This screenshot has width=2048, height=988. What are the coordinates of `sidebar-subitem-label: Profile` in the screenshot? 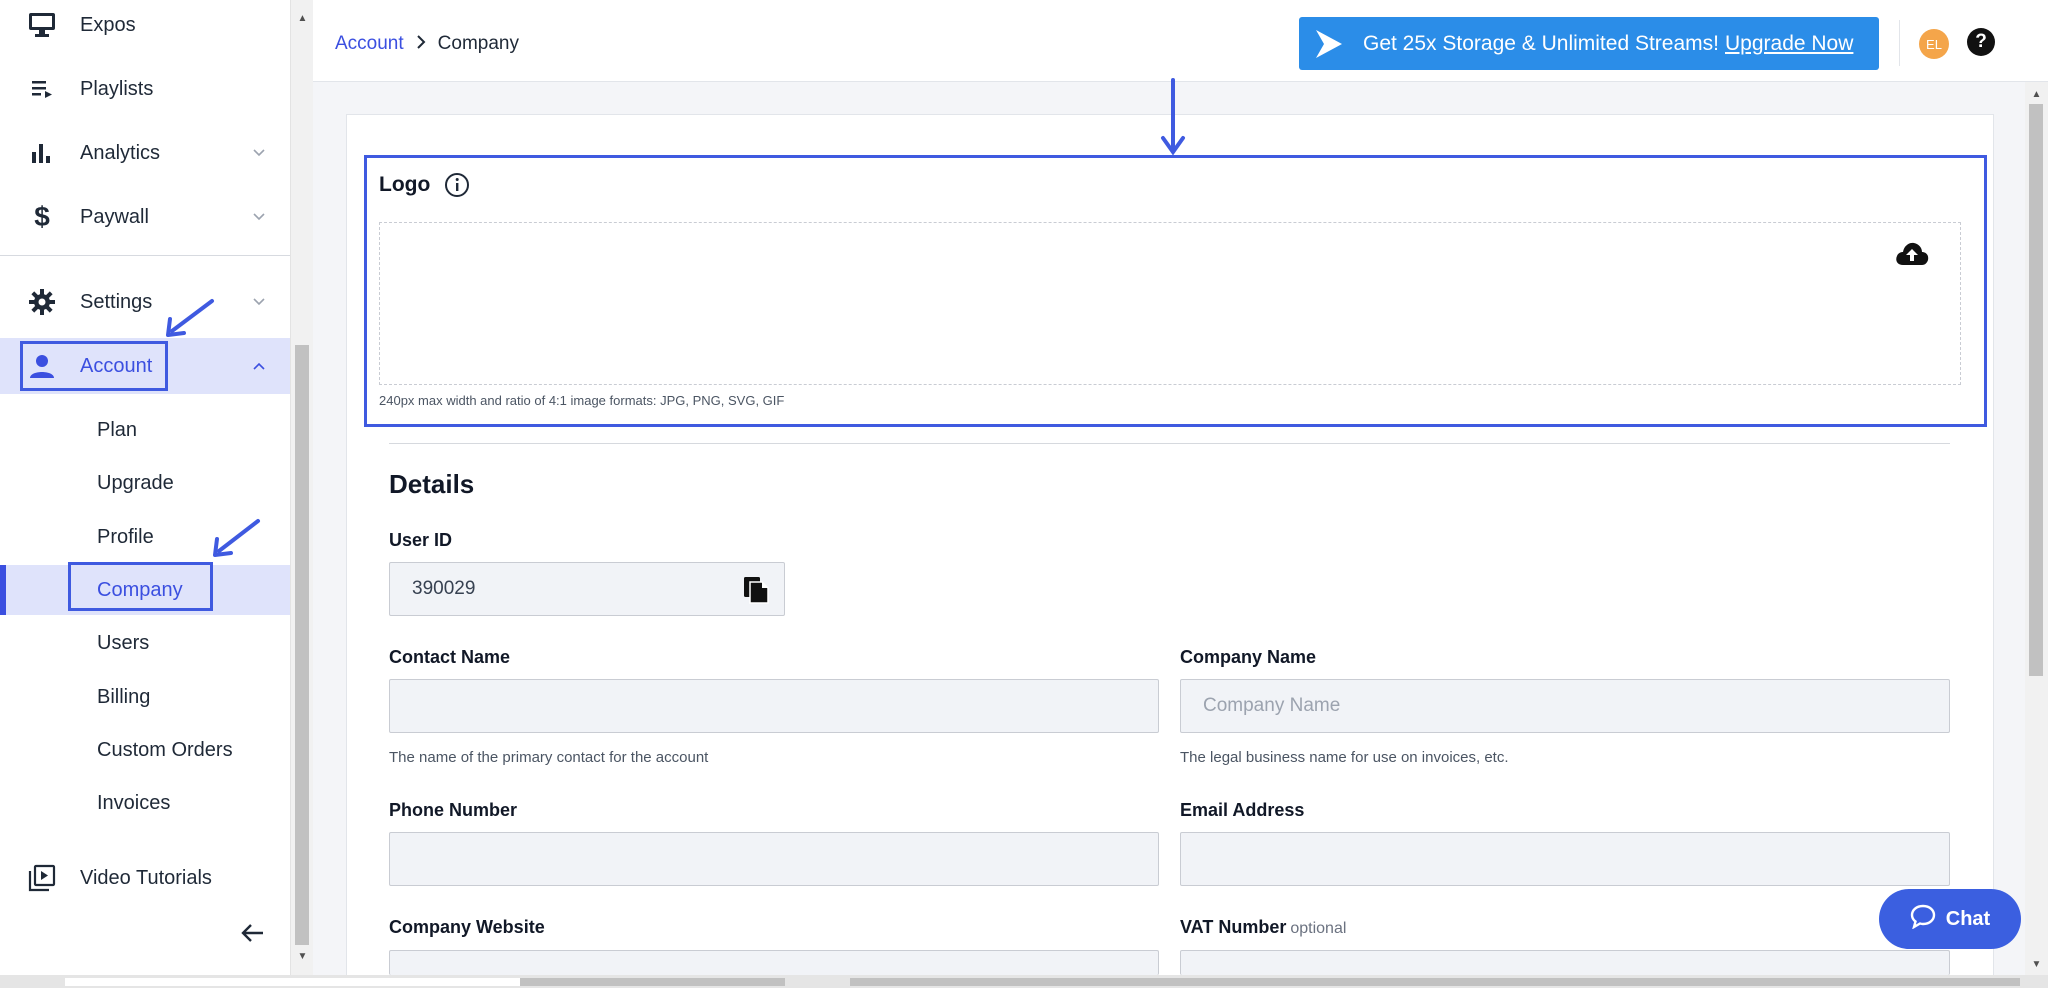 It's located at (125, 536).